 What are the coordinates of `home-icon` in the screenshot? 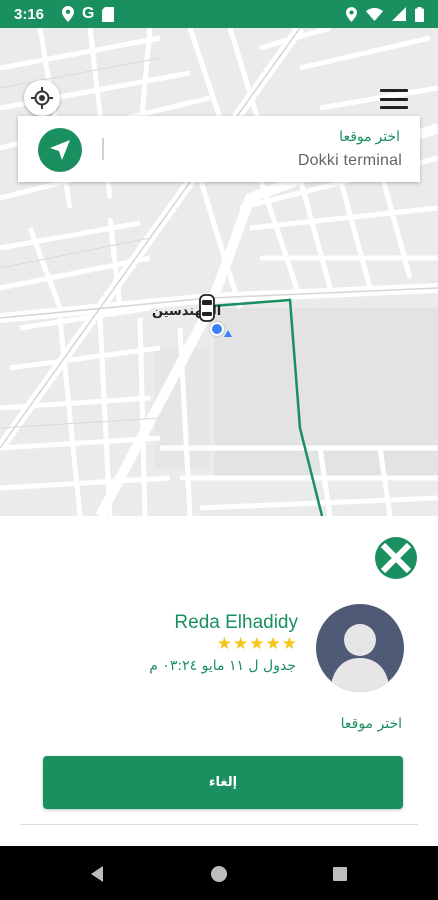 It's located at (219, 874).